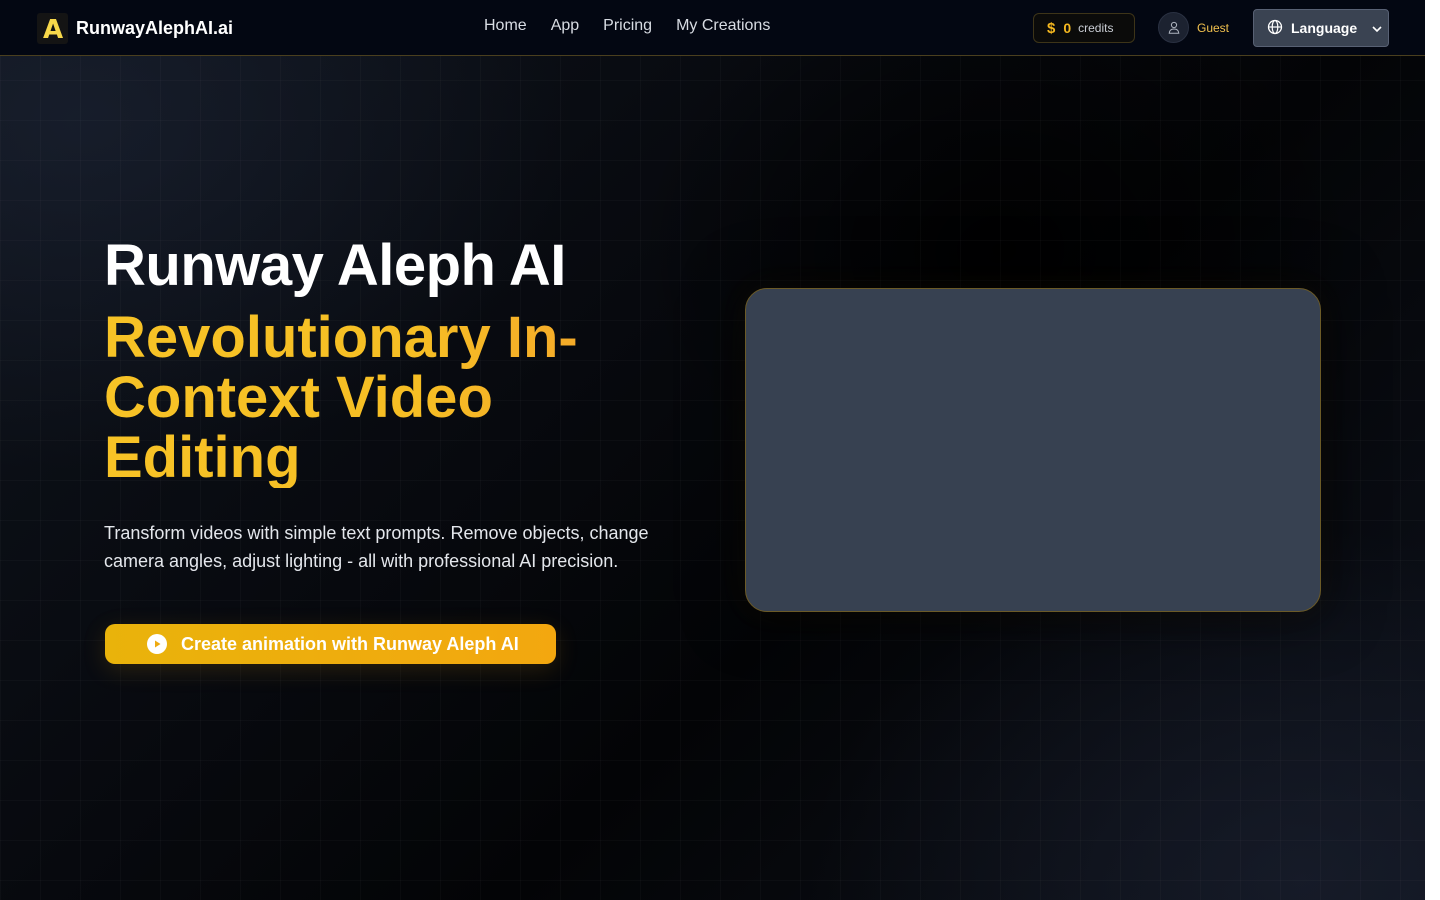  I want to click on main-nav: Home App Pricing My Creations, so click(627, 26).